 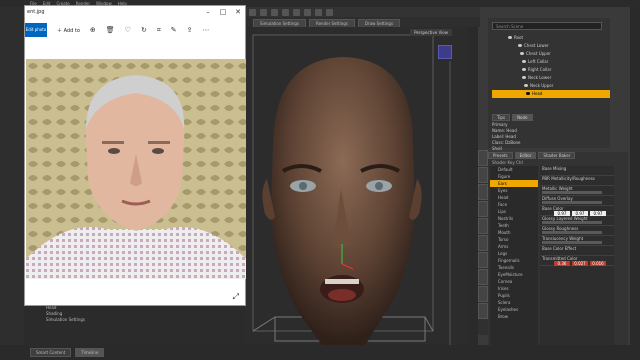 What do you see at coordinates (514, 246) in the screenshot?
I see `surface-item: Arms` at bounding box center [514, 246].